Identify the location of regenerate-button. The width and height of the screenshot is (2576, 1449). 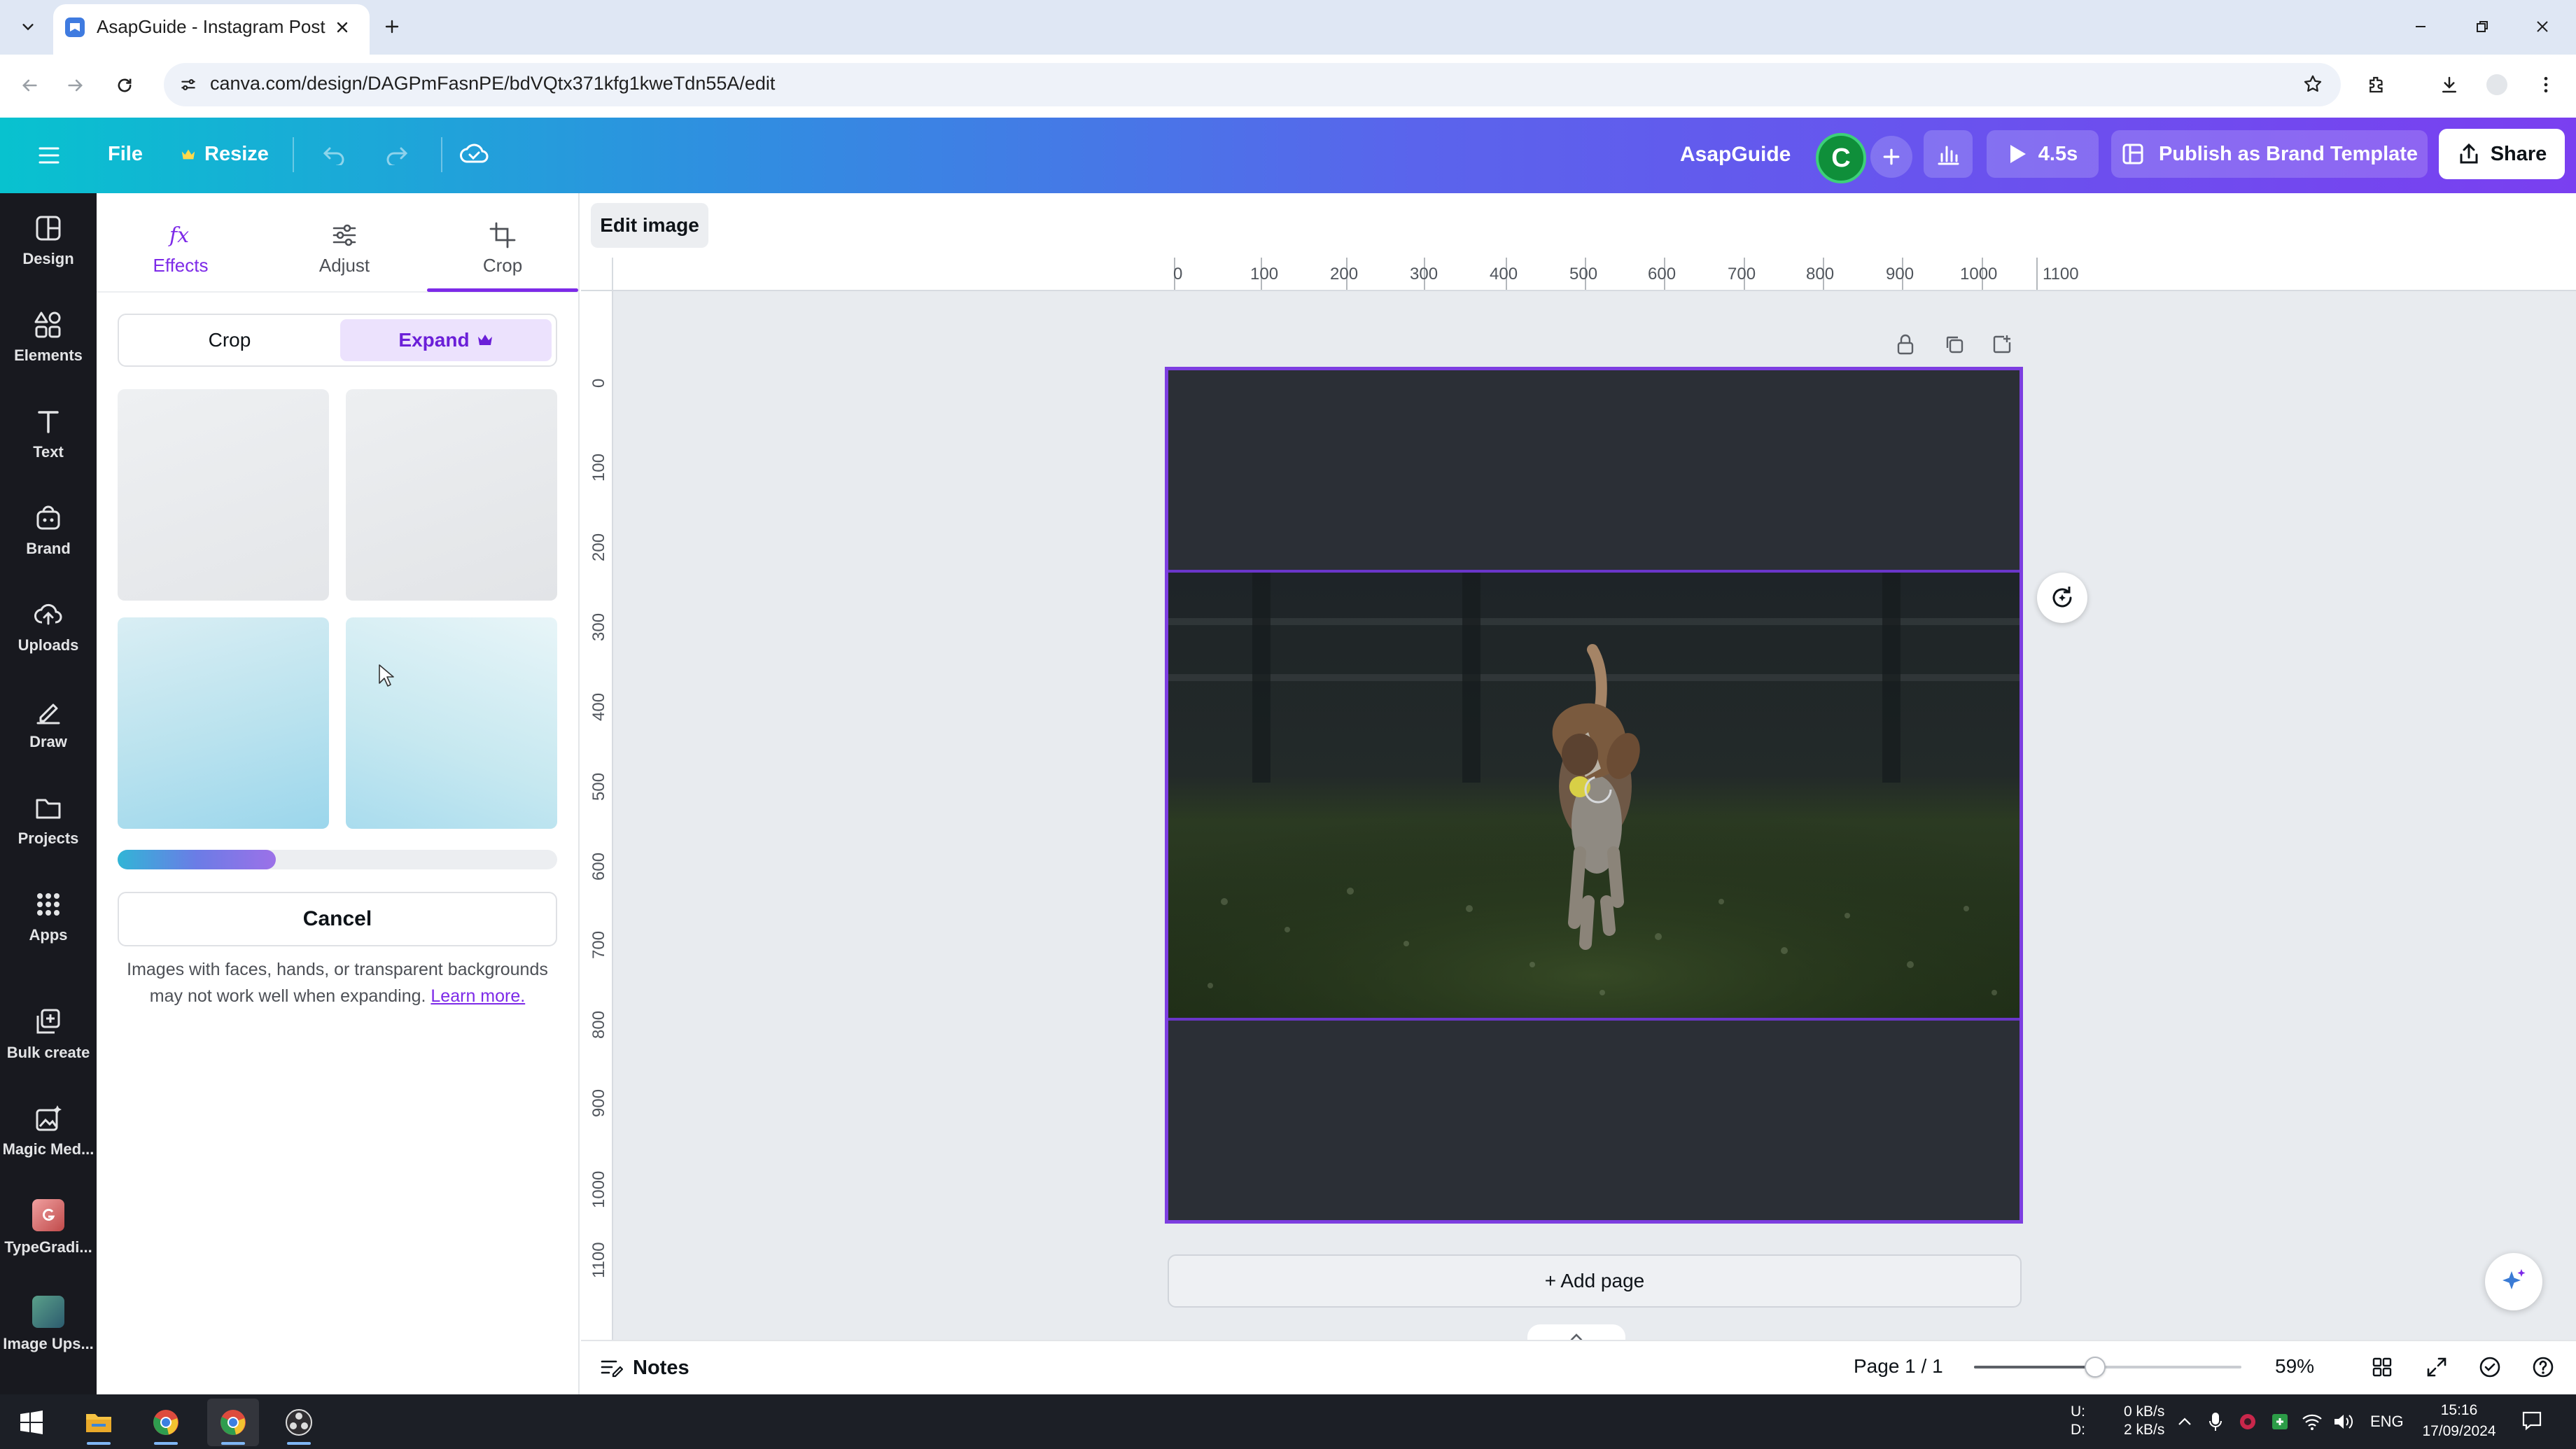
(2062, 598).